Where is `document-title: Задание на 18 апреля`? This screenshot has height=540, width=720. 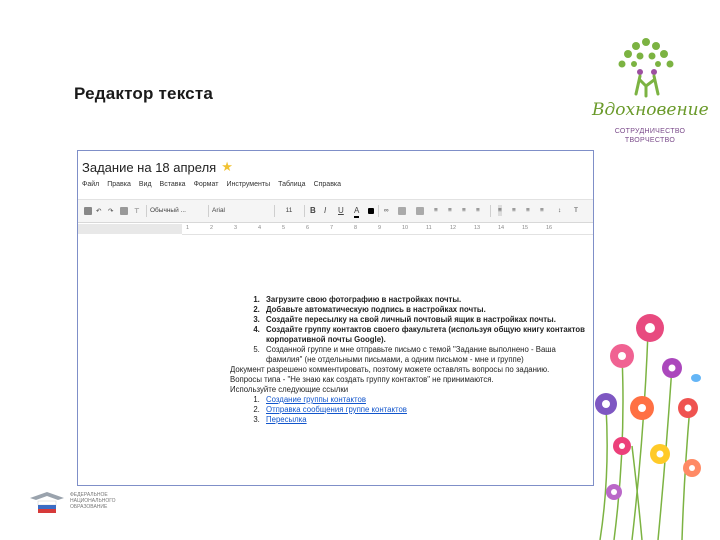
document-title: Задание на 18 апреля is located at coordinates (149, 167).